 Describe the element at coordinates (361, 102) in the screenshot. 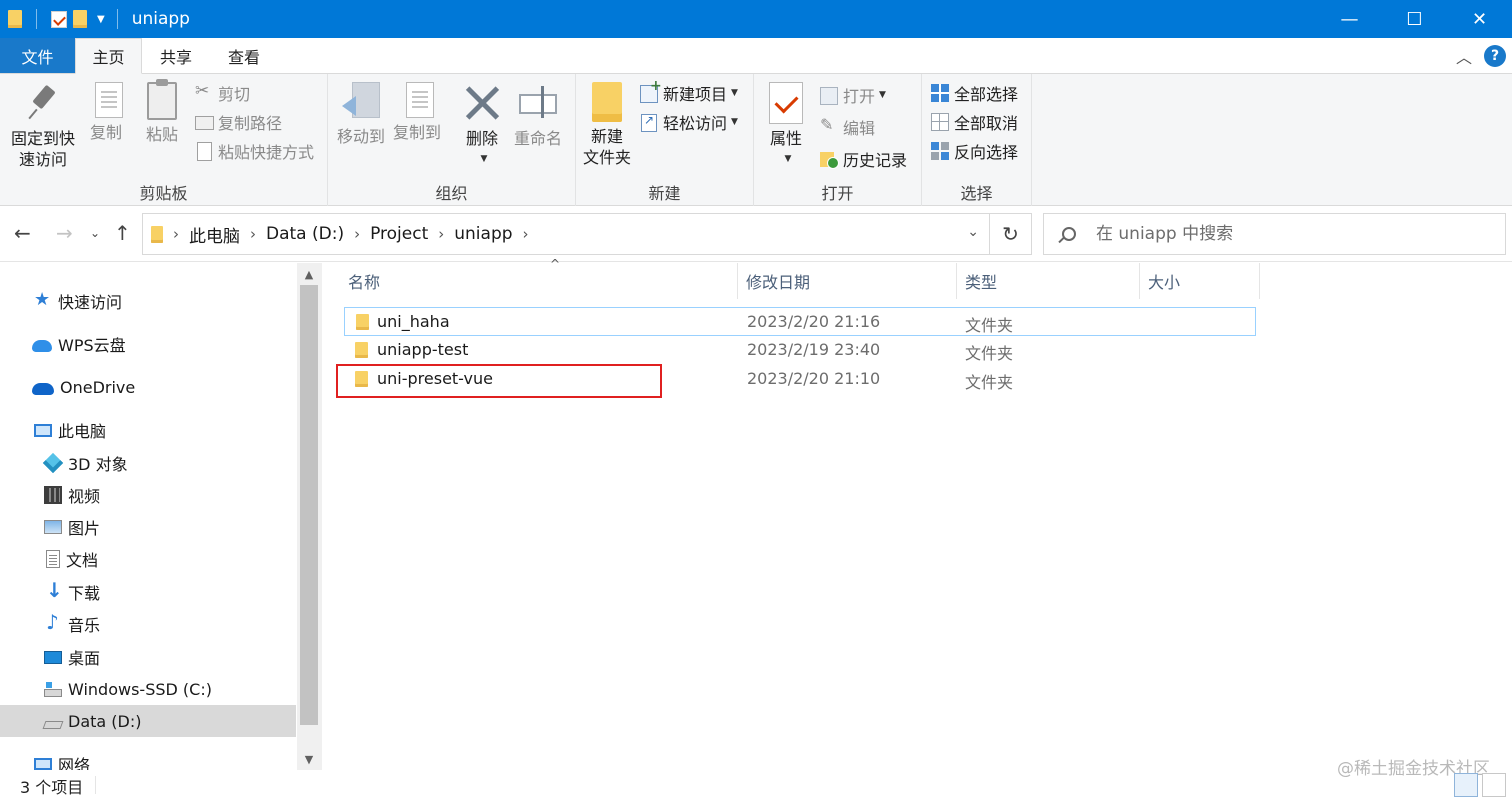

I see `move-to-icon` at that location.